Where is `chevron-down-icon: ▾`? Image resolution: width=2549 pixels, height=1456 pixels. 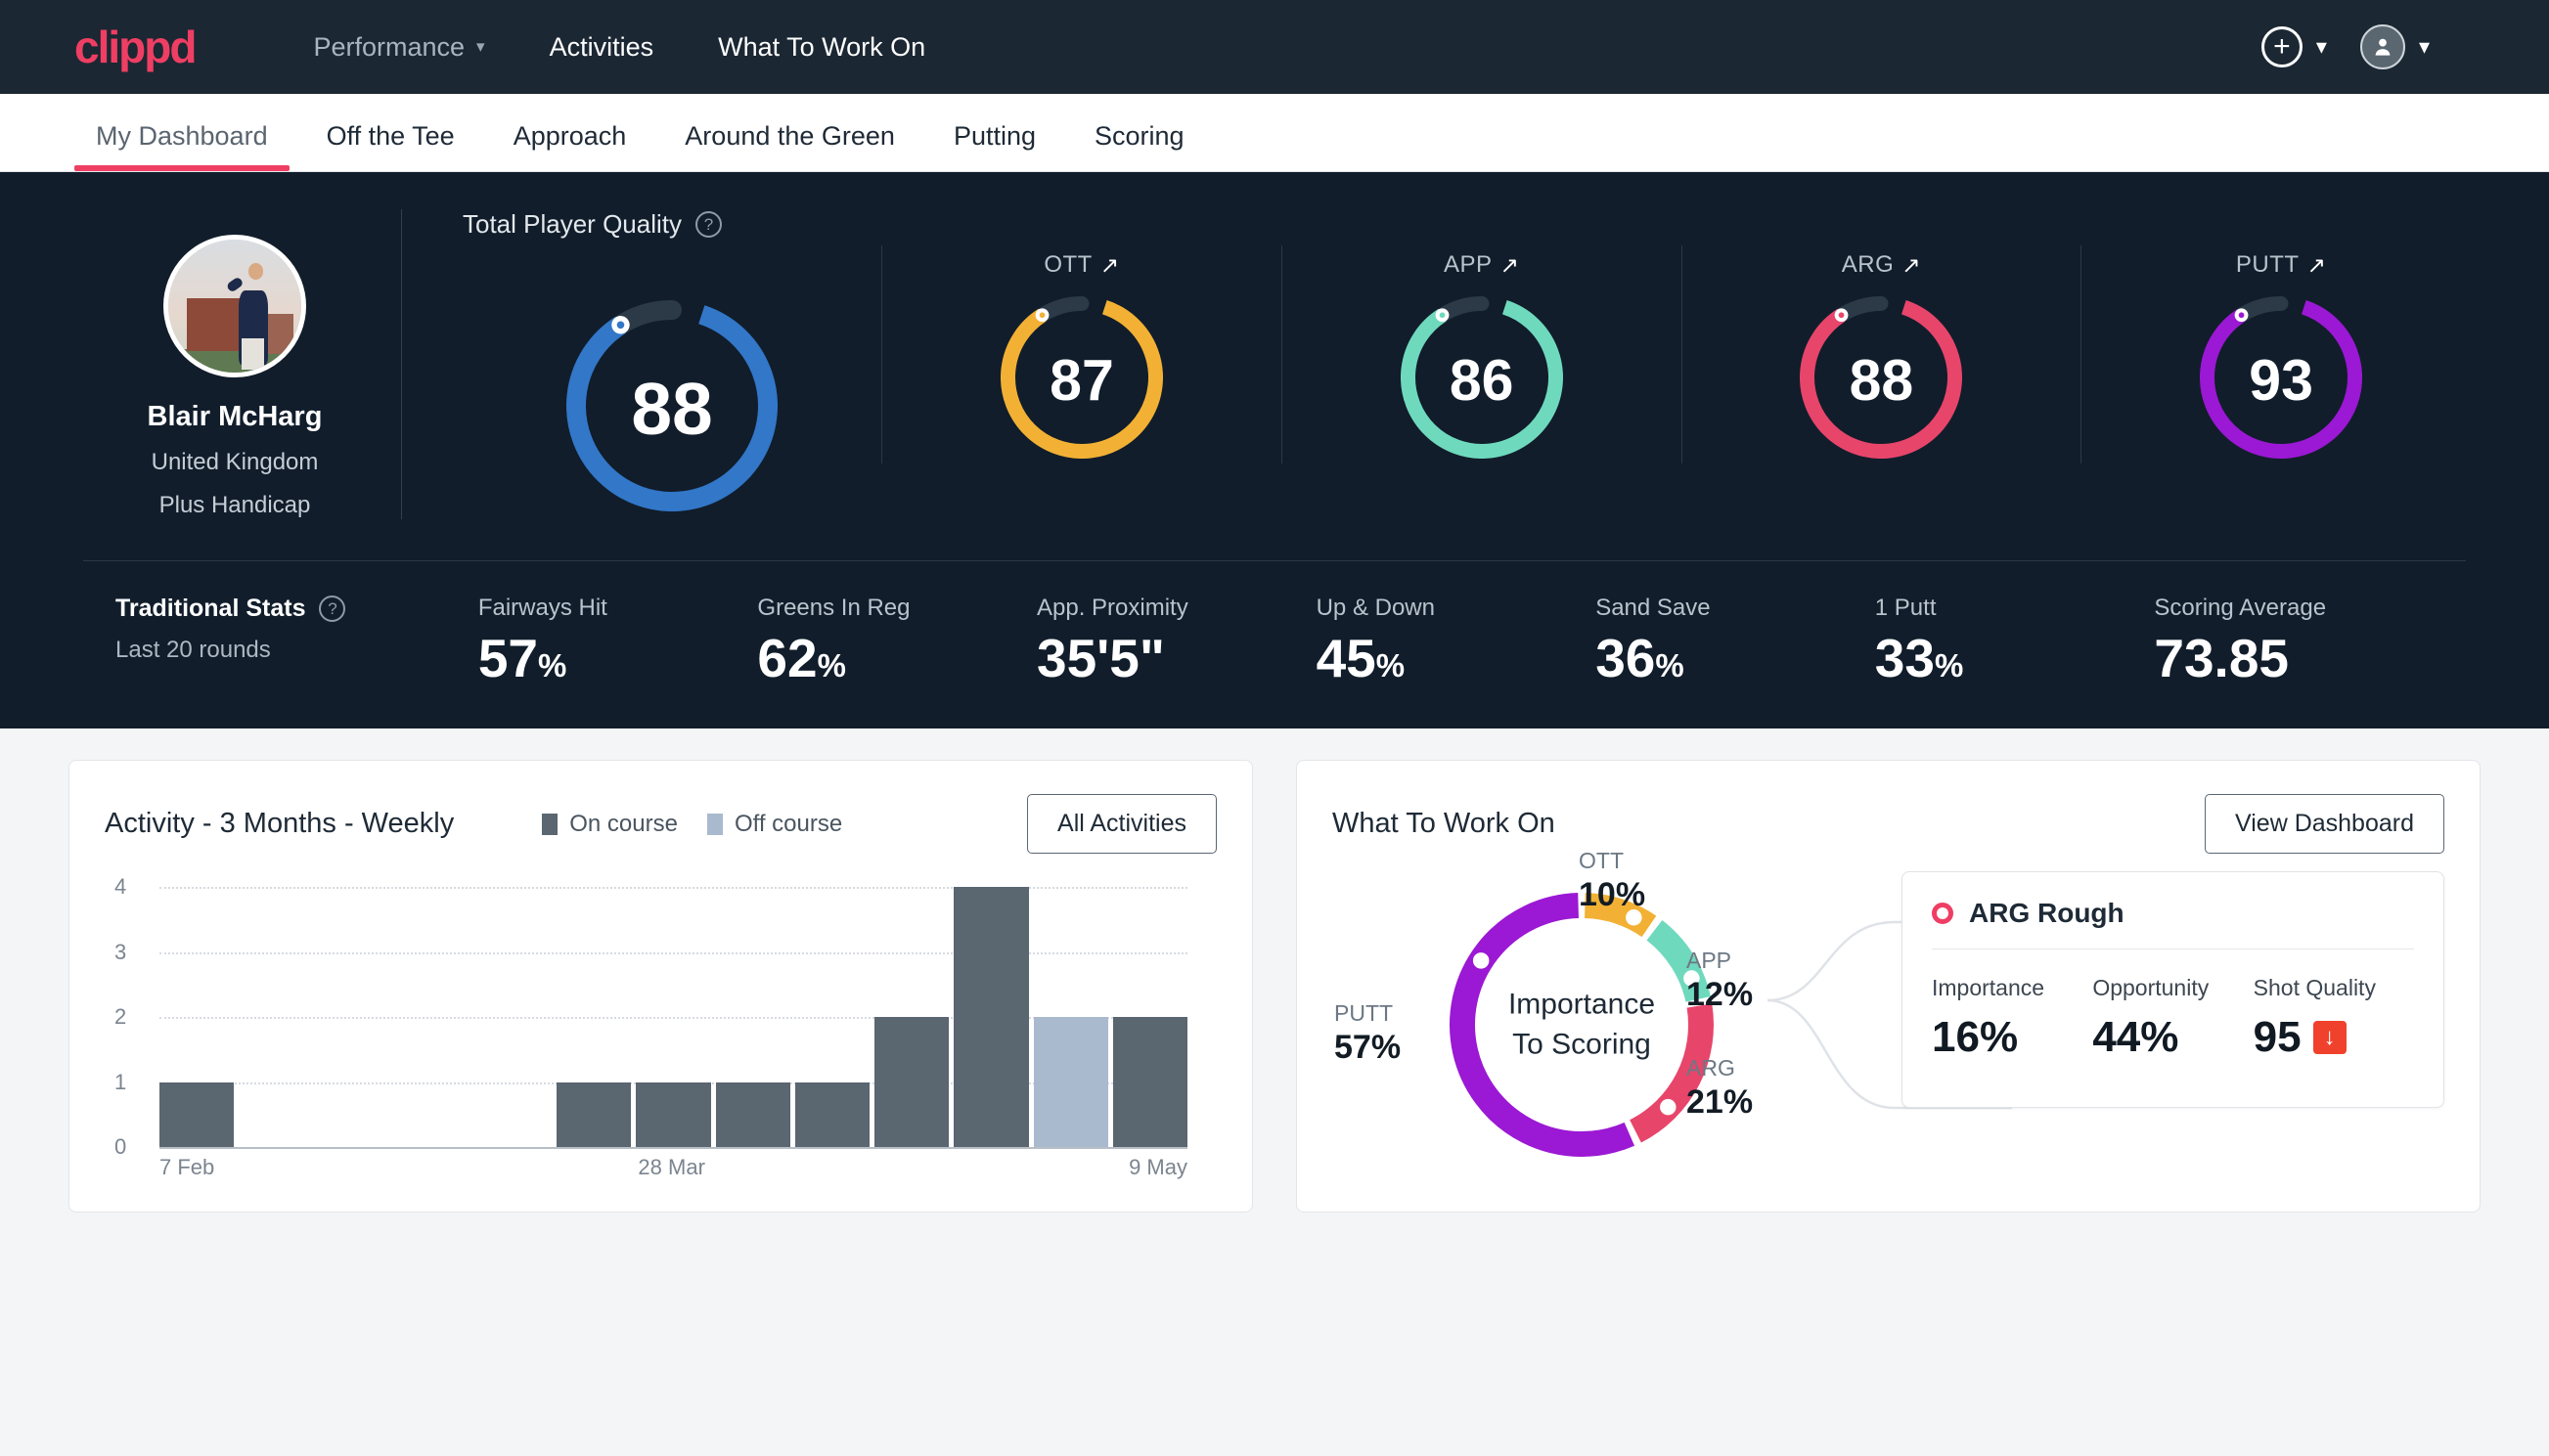
chevron-down-icon: ▾ is located at coordinates (481, 46).